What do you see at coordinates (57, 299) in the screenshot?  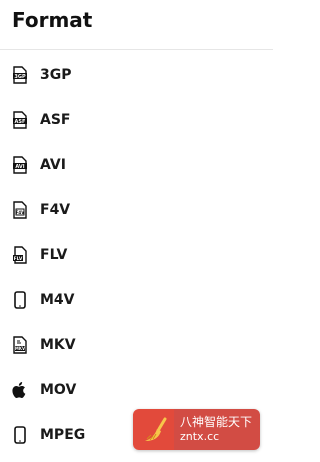 I see `format-label: M4V` at bounding box center [57, 299].